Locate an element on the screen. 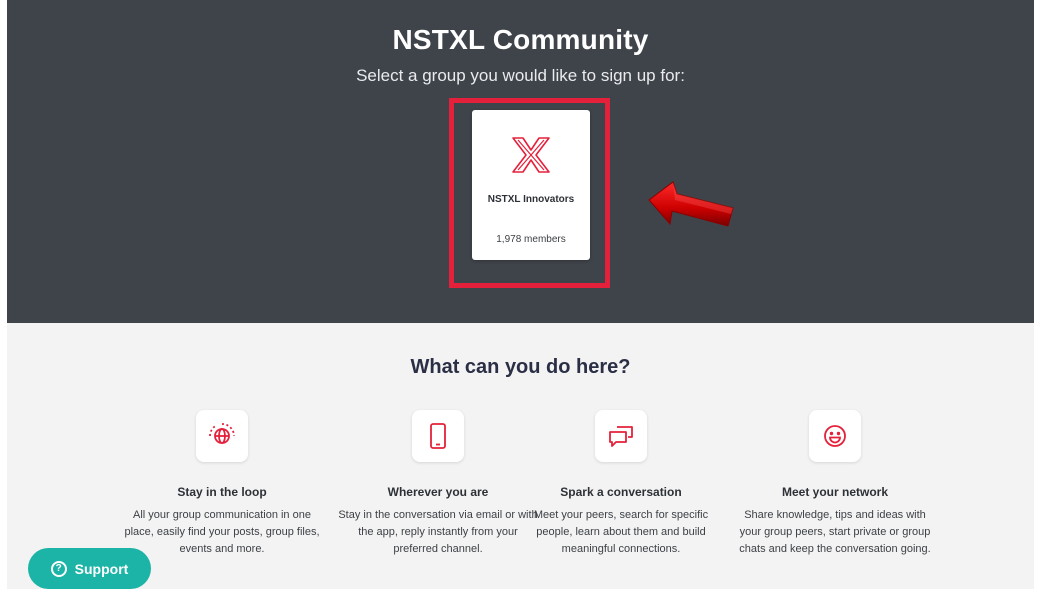 The height and width of the screenshot is (589, 1041). mobile-phone-icon is located at coordinates (438, 436).